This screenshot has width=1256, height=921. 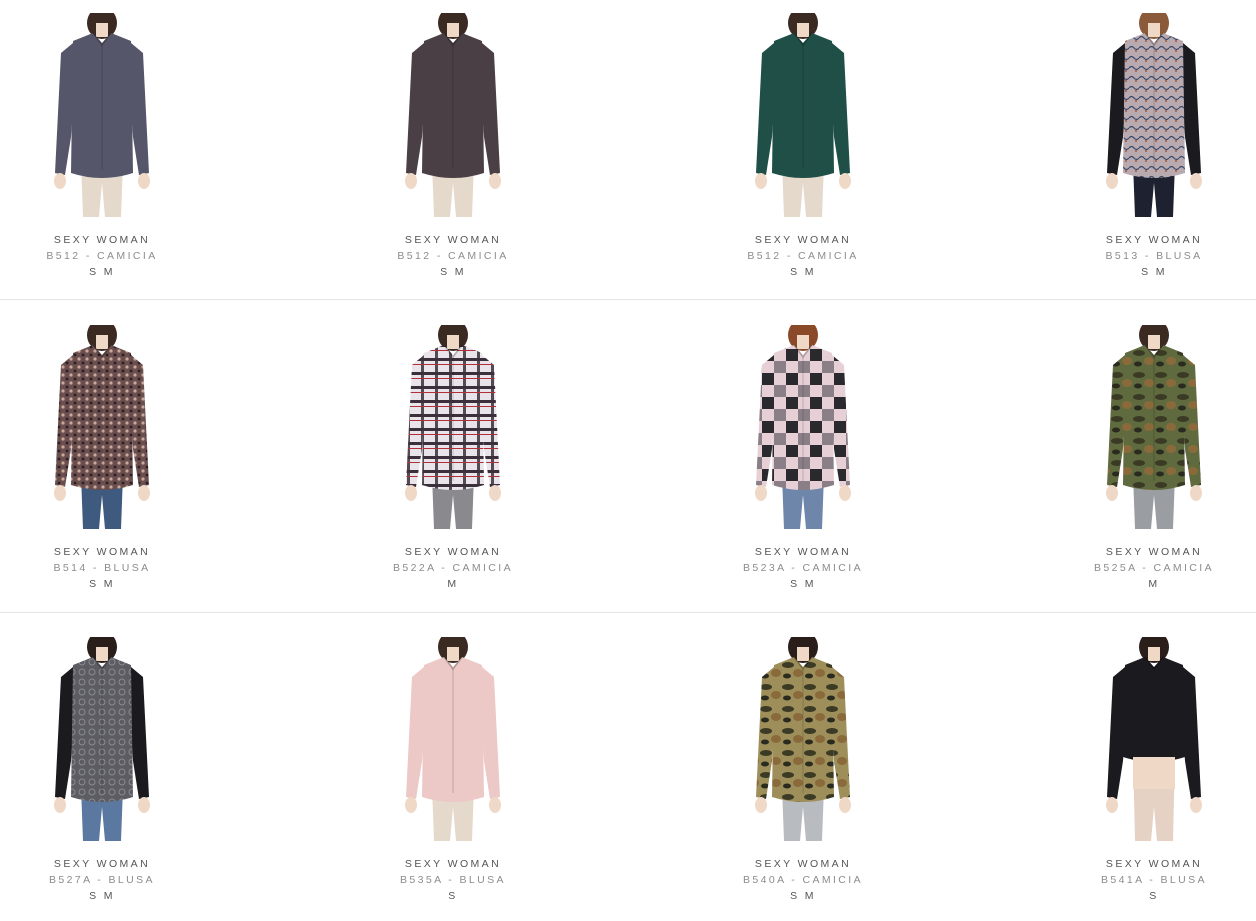 I want to click on product-card: SEXY WOMAN B527A - BLUSA S M, so click(x=102, y=769).